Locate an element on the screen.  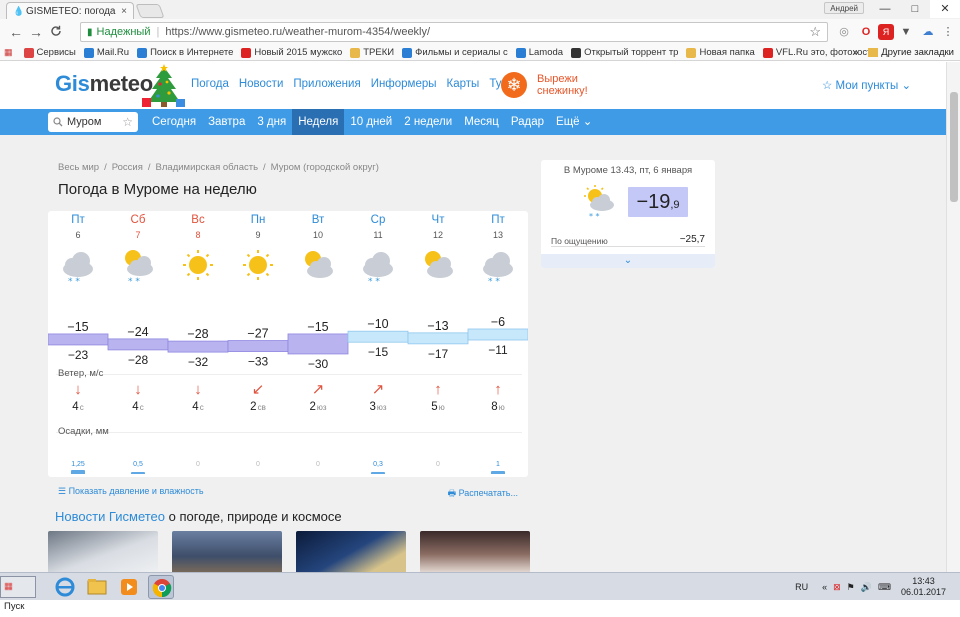
other-bookmarks-link: Другие закладки is located at coordinates (917, 52).